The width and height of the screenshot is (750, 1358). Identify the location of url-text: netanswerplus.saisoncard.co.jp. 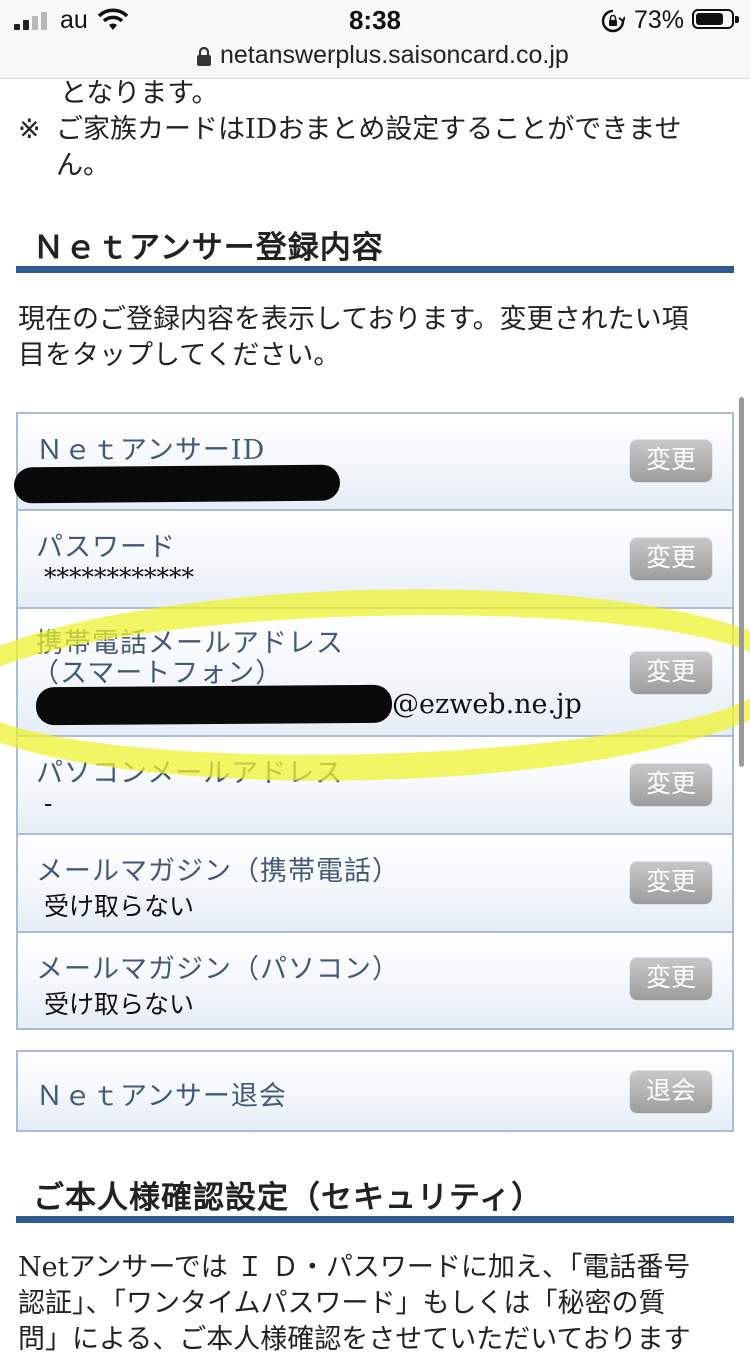
(394, 55).